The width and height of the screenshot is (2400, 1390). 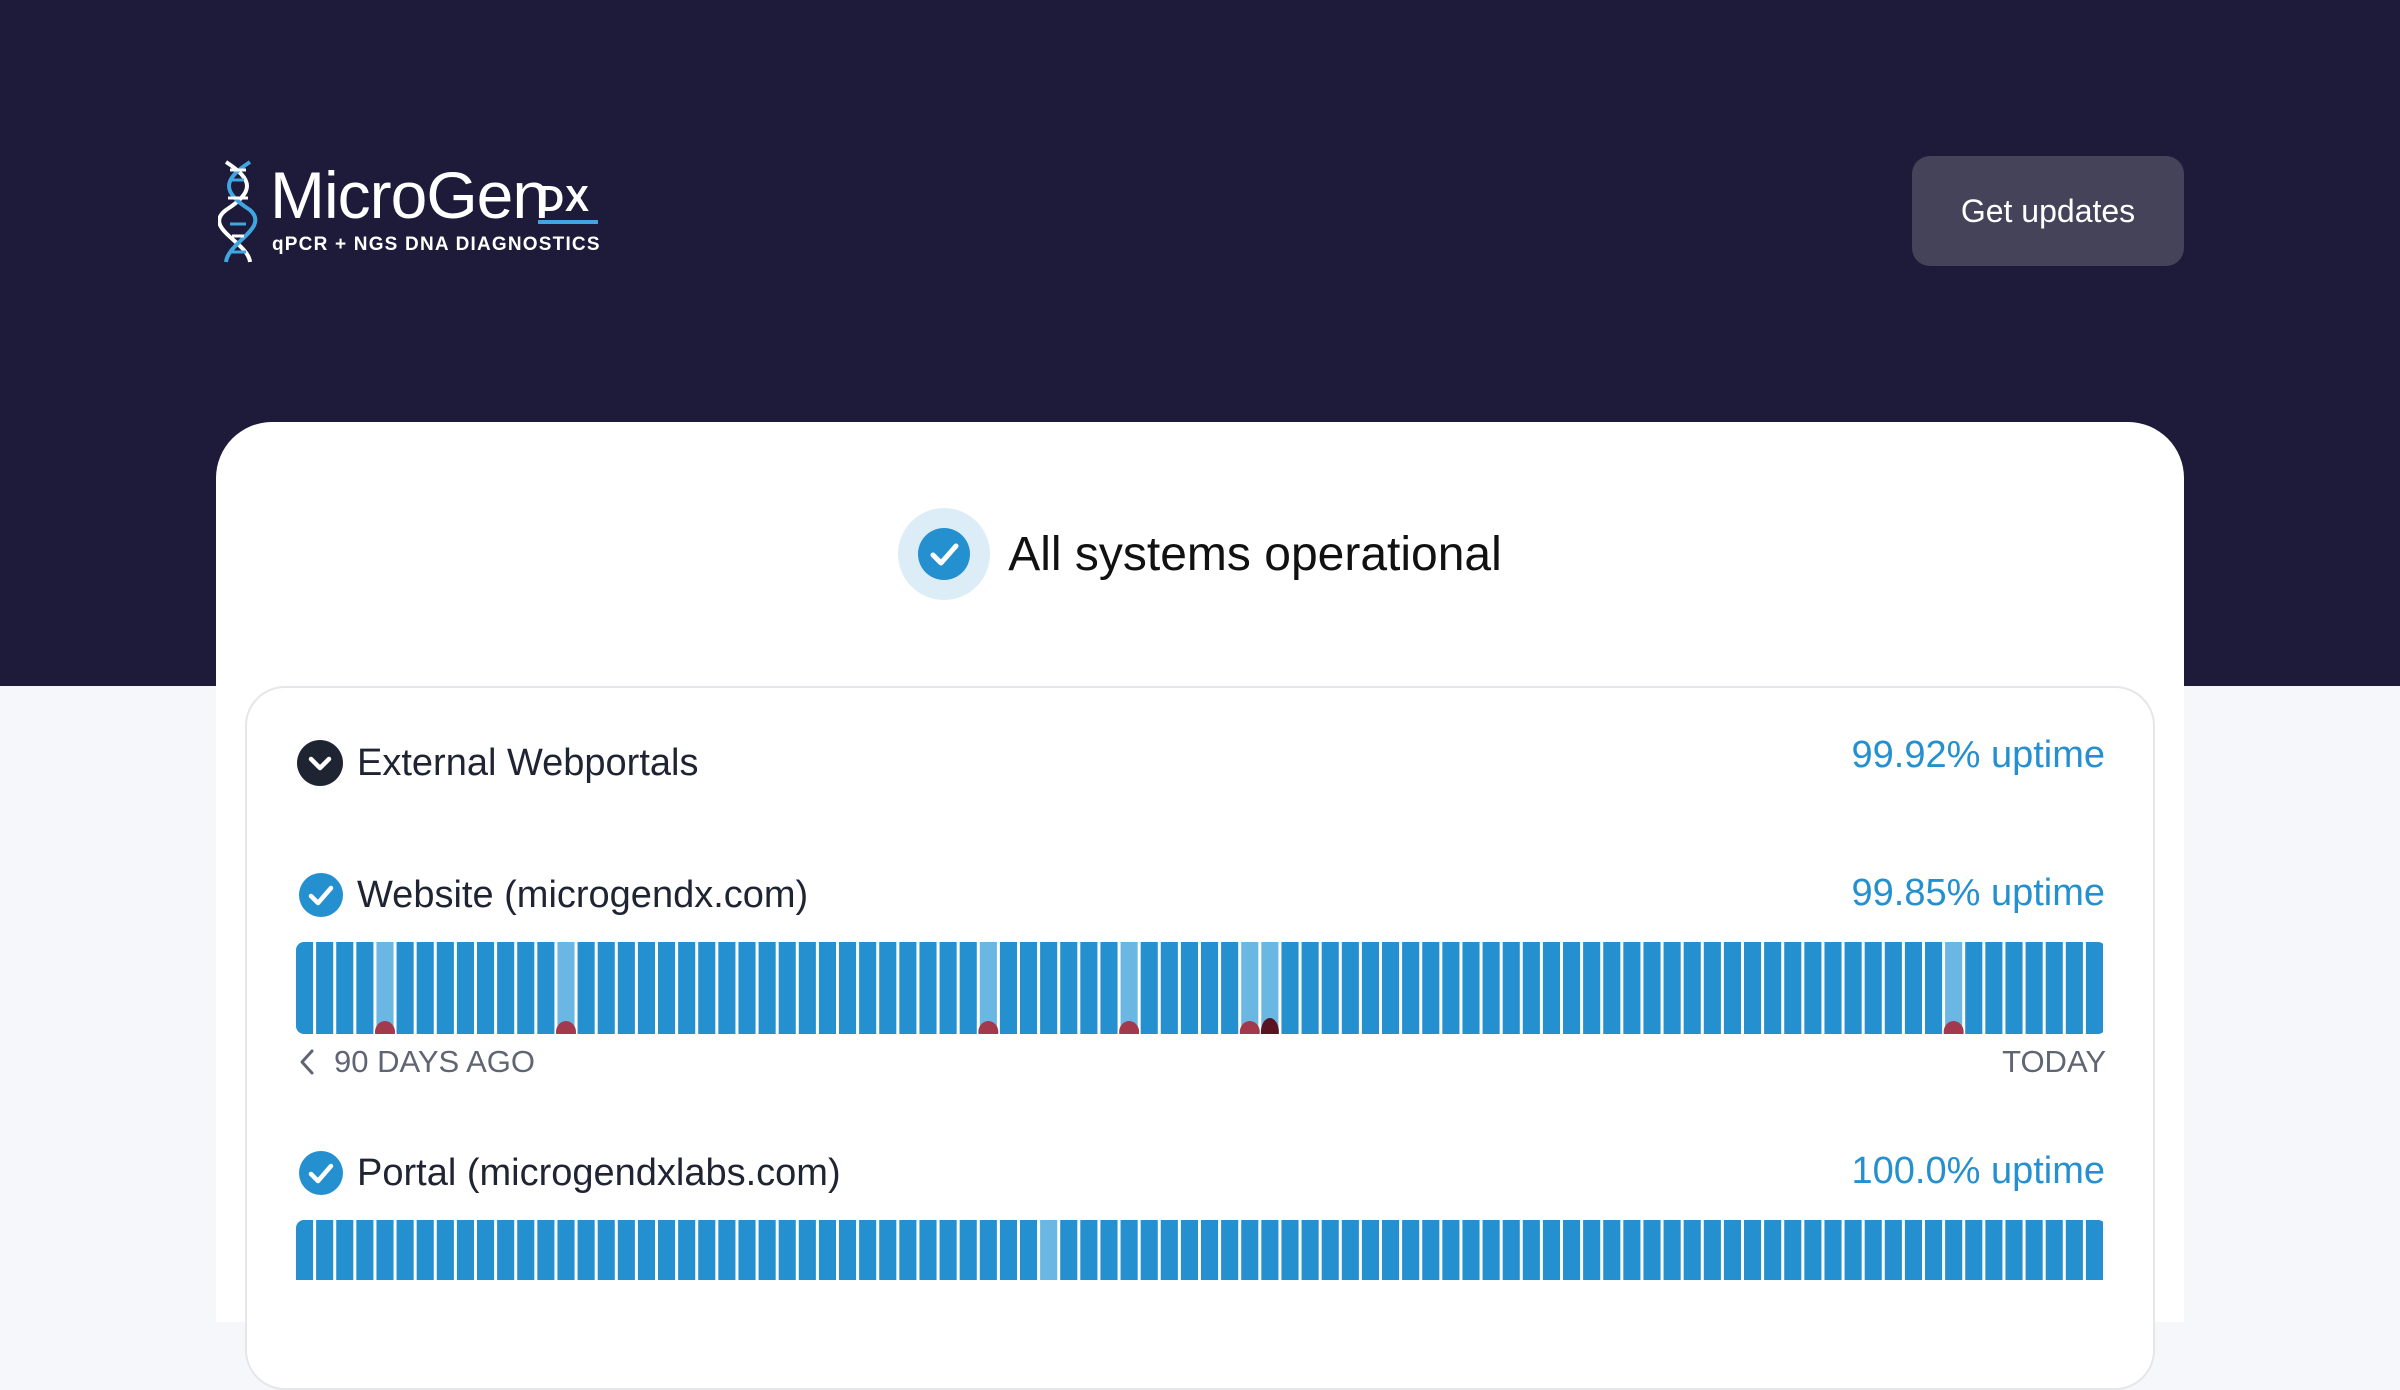 I want to click on brand-logo: MicroGen DX qPCR + NGS DNA DIAGNOSTICS, so click(x=409, y=212).